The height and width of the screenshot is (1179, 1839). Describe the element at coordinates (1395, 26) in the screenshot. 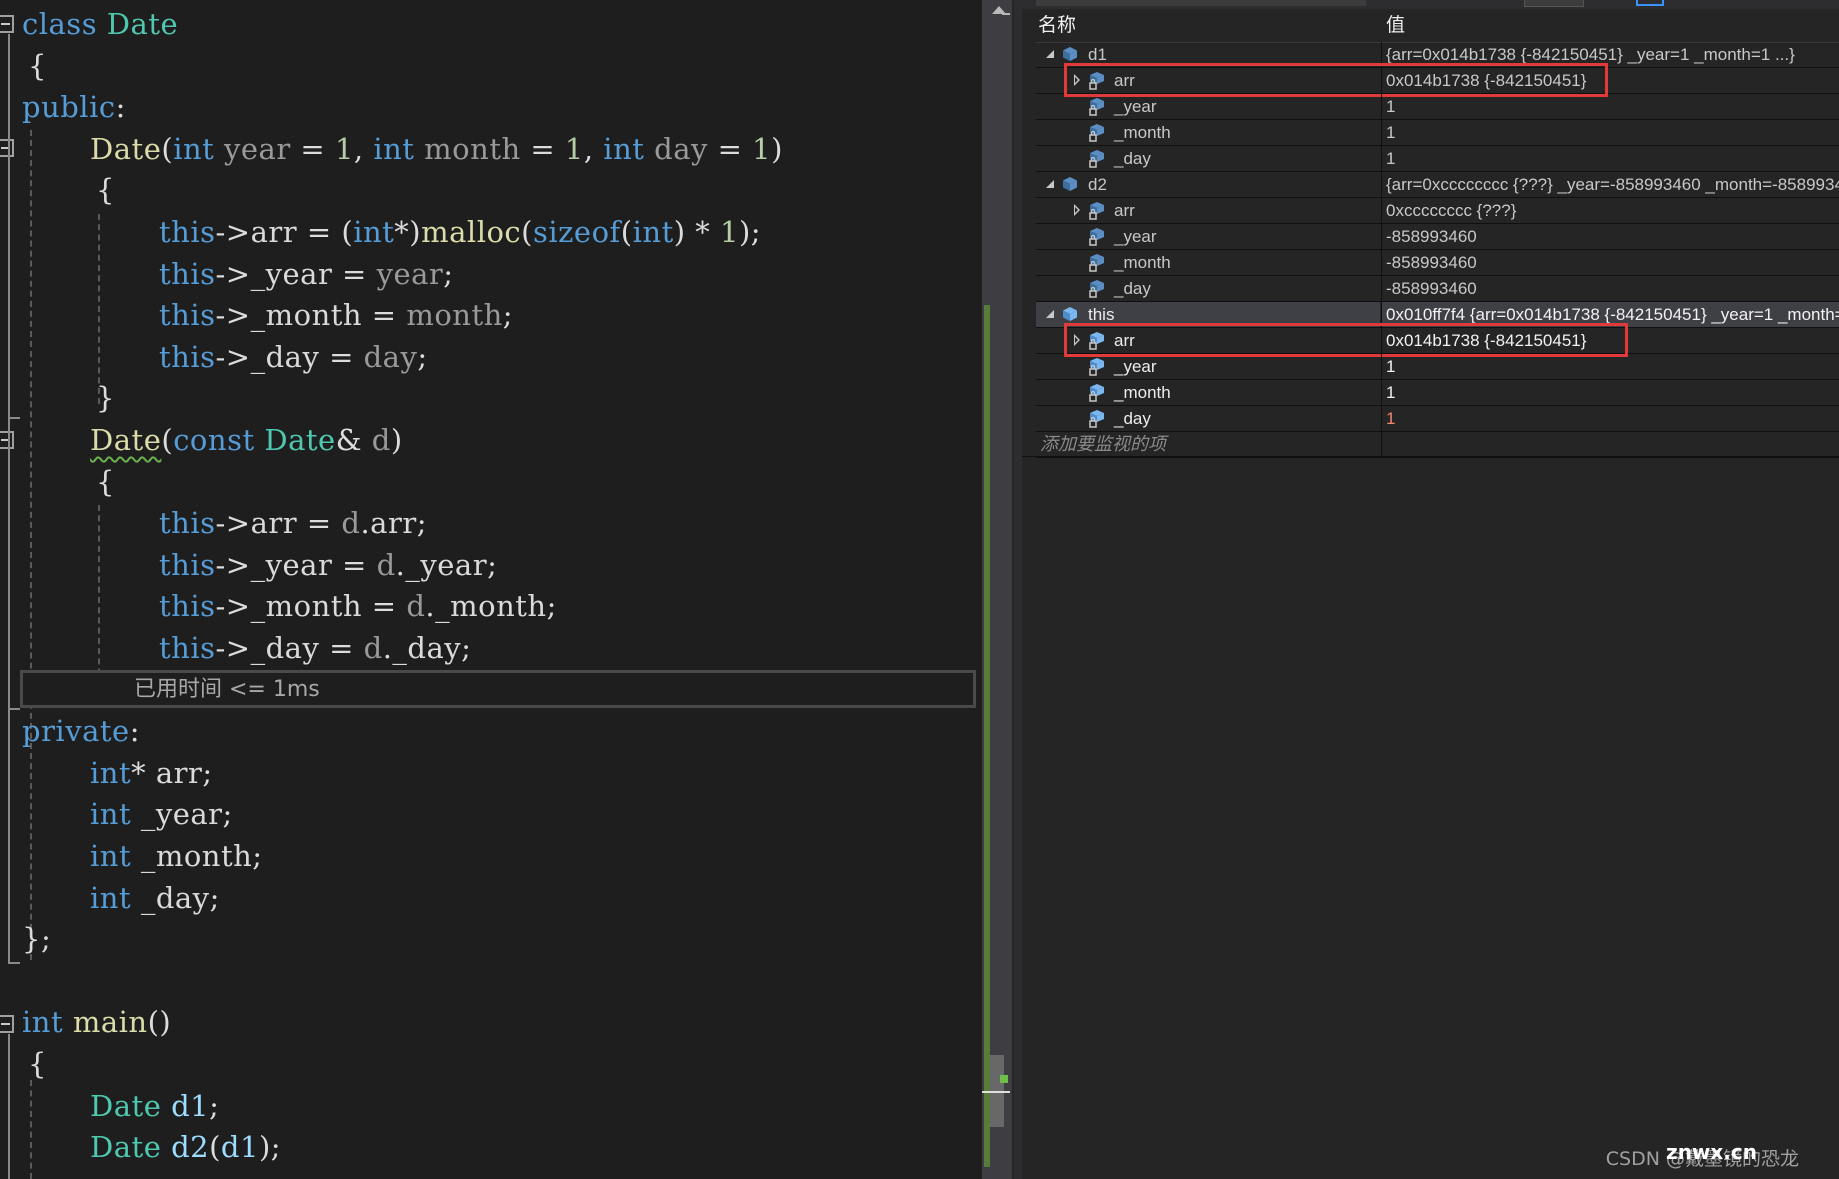

I see `column-header-value: 值` at that location.